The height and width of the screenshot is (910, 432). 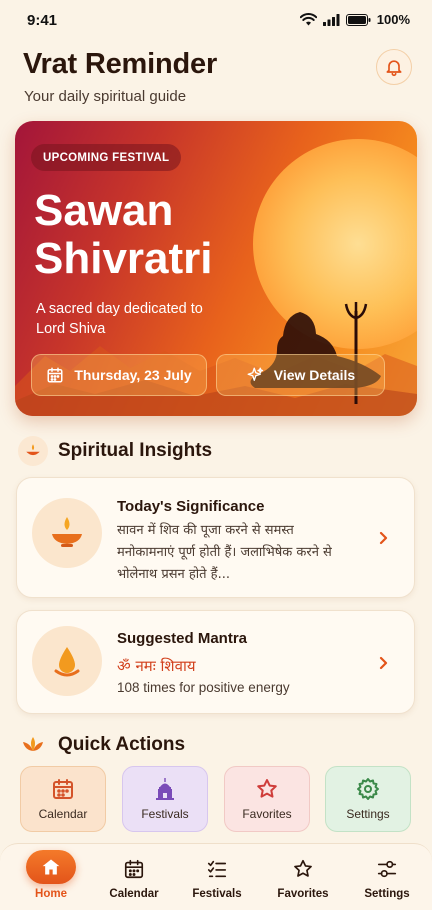 What do you see at coordinates (42, 20) in the screenshot?
I see `status-time: 9:41` at bounding box center [42, 20].